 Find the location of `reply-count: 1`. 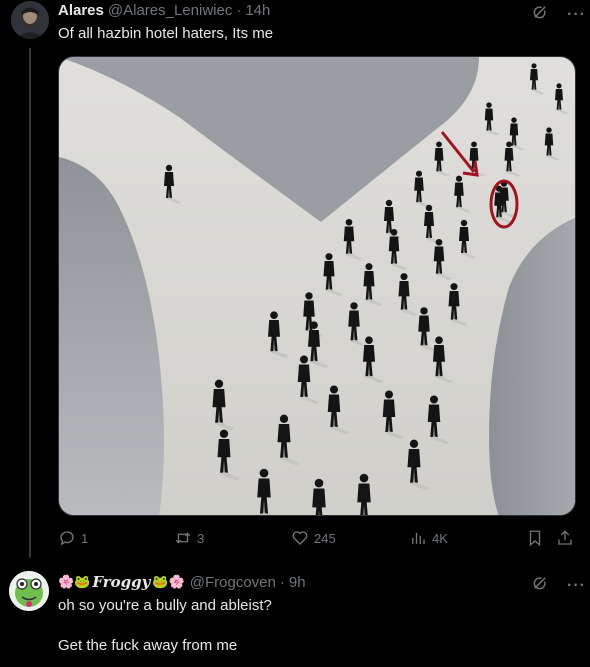

reply-count: 1 is located at coordinates (85, 538).